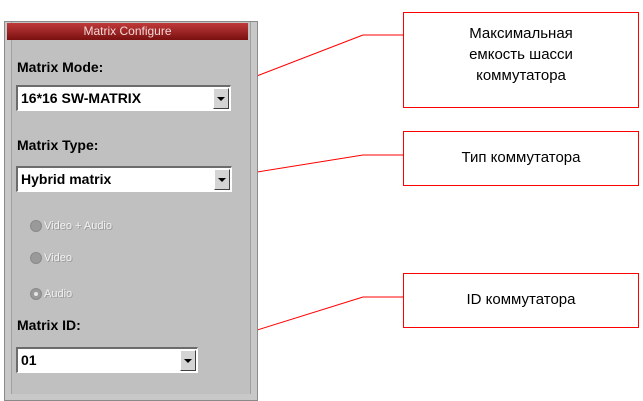  What do you see at coordinates (127, 31) in the screenshot?
I see `panel-title: Matrix Configure` at bounding box center [127, 31].